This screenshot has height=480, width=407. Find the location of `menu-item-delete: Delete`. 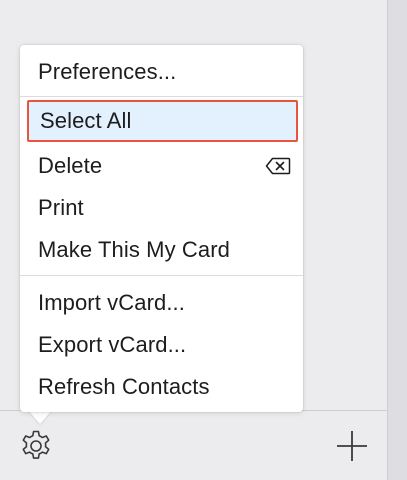

menu-item-delete: Delete is located at coordinates (161, 166).